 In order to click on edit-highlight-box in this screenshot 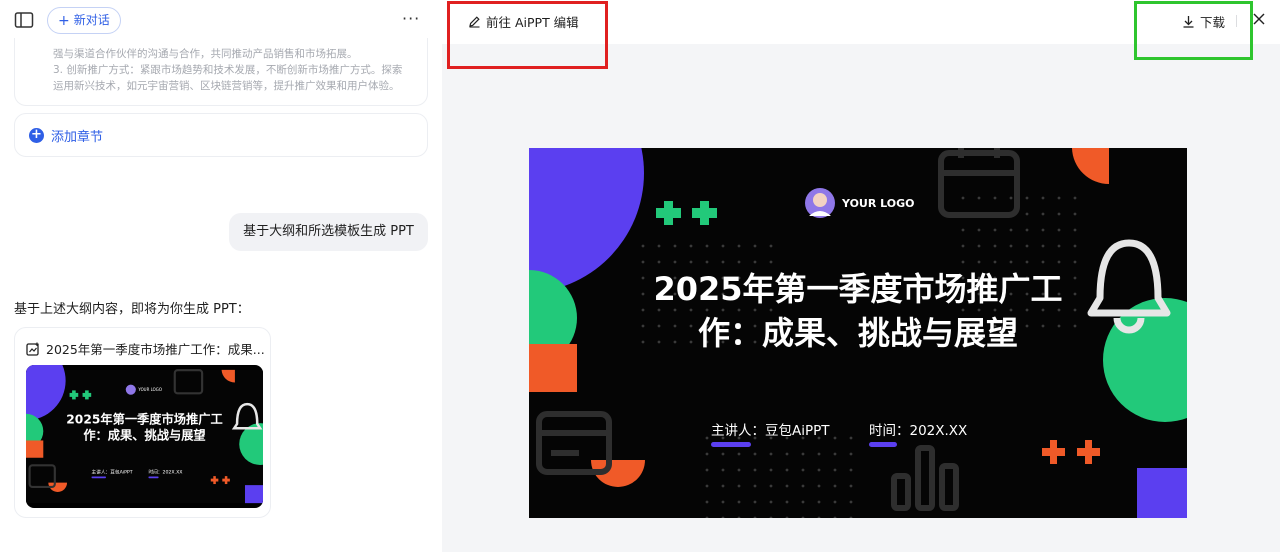, I will do `click(527, 35)`.